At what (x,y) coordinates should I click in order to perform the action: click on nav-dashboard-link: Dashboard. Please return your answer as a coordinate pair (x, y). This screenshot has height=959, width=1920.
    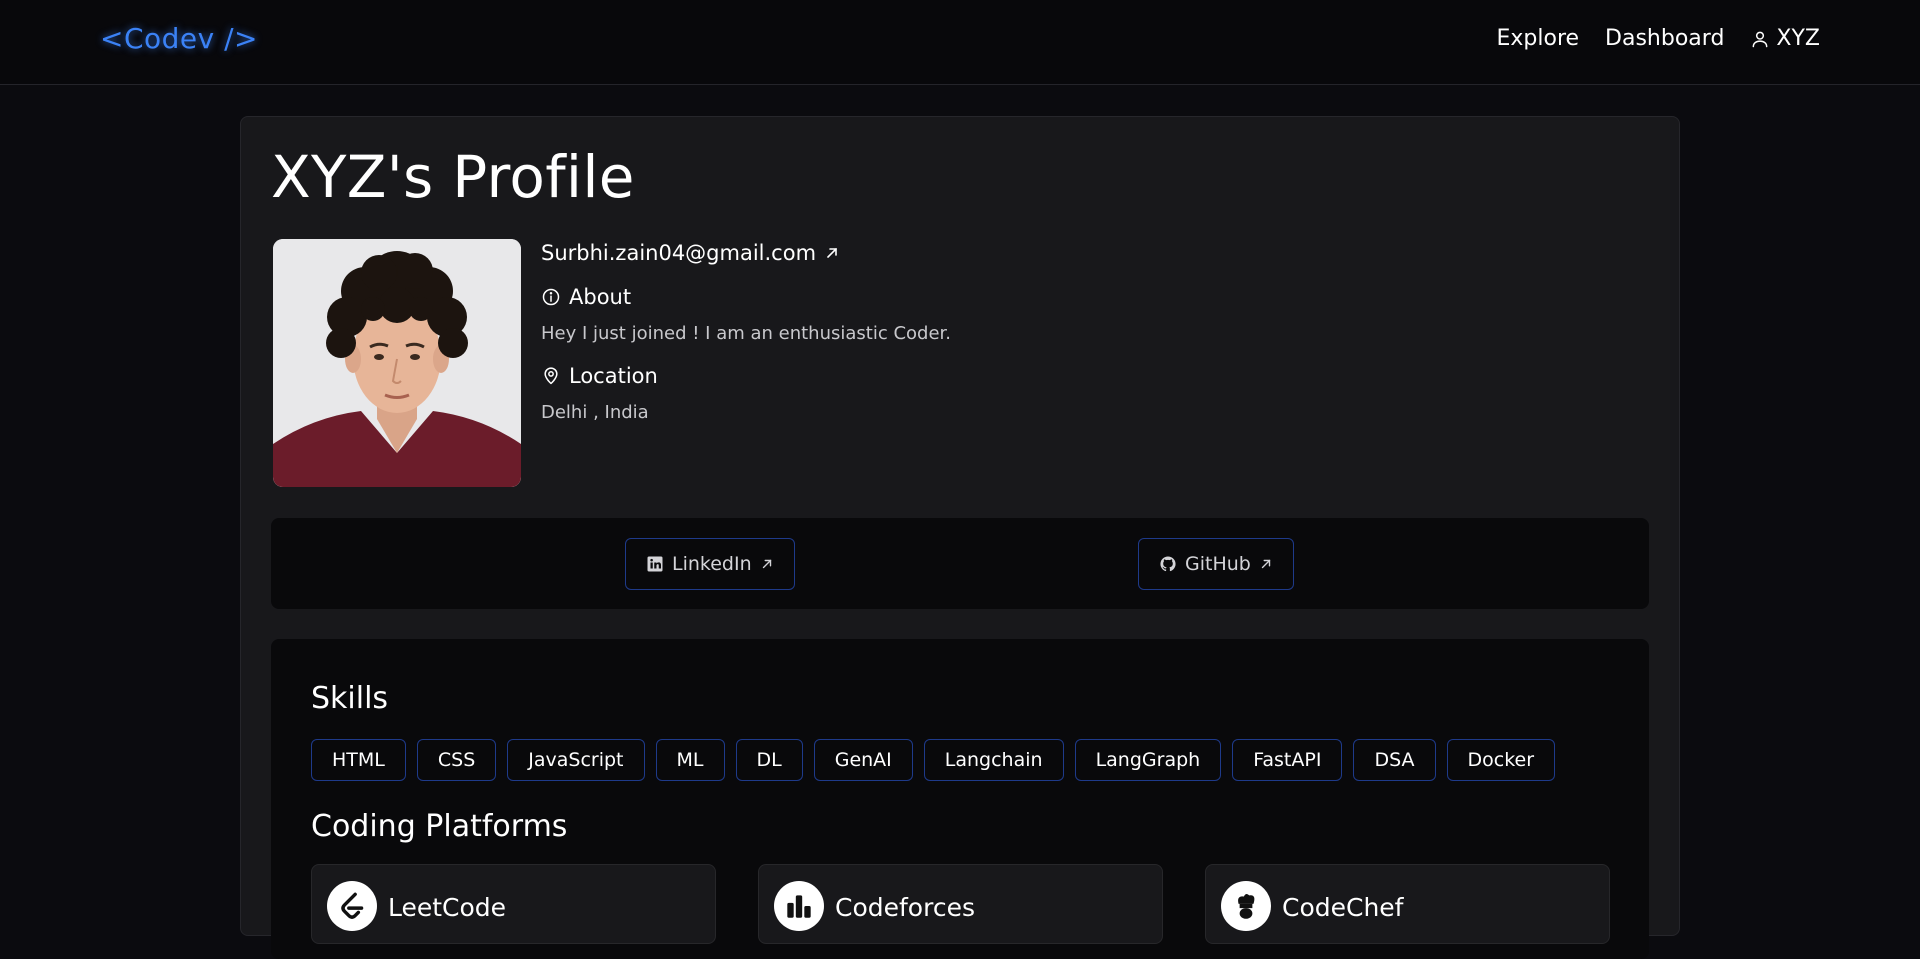
    Looking at the image, I should click on (1664, 38).